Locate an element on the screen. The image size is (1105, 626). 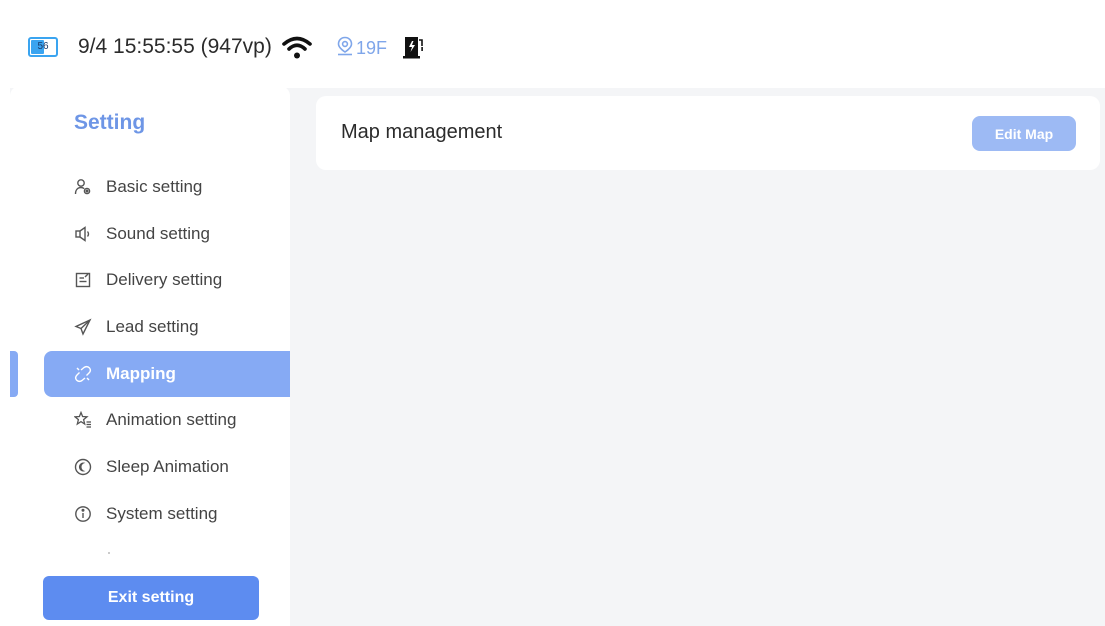
sidebar-title: Setting is located at coordinates (110, 122).